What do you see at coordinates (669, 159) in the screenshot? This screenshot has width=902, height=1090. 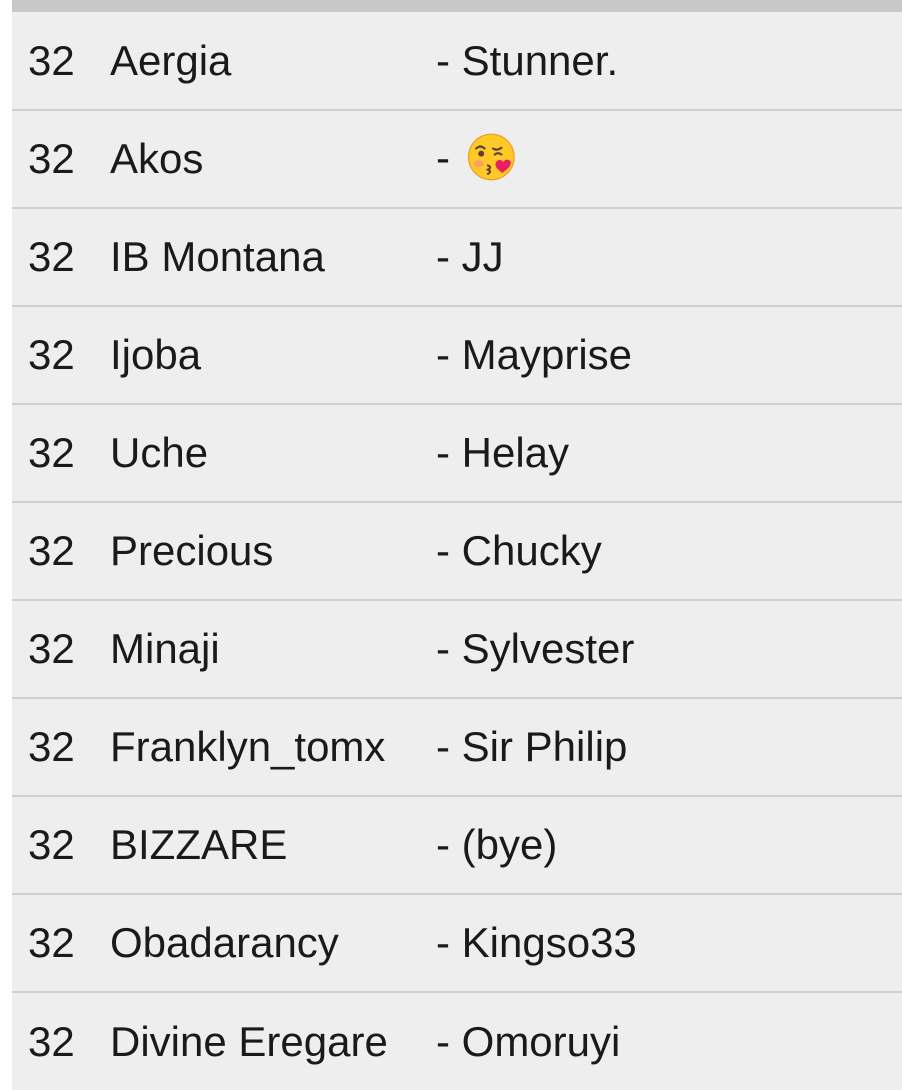 I see `partner-cell: -` at bounding box center [669, 159].